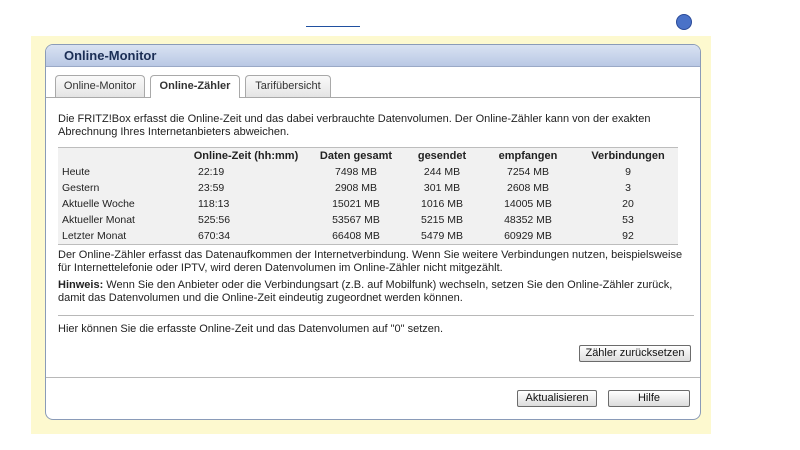 This screenshot has height=450, width=800. I want to click on online-time-cell: 670:34, so click(214, 236).